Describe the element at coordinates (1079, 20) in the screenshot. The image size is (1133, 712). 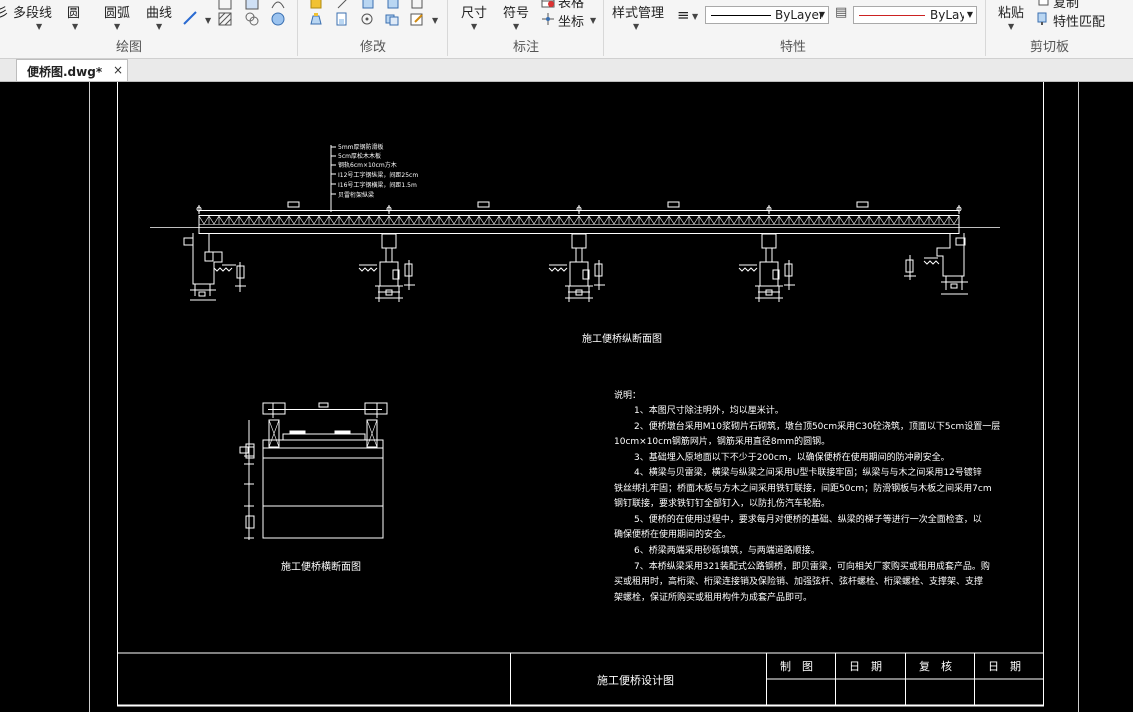
I see `match-properties-button: 特性匹配` at that location.